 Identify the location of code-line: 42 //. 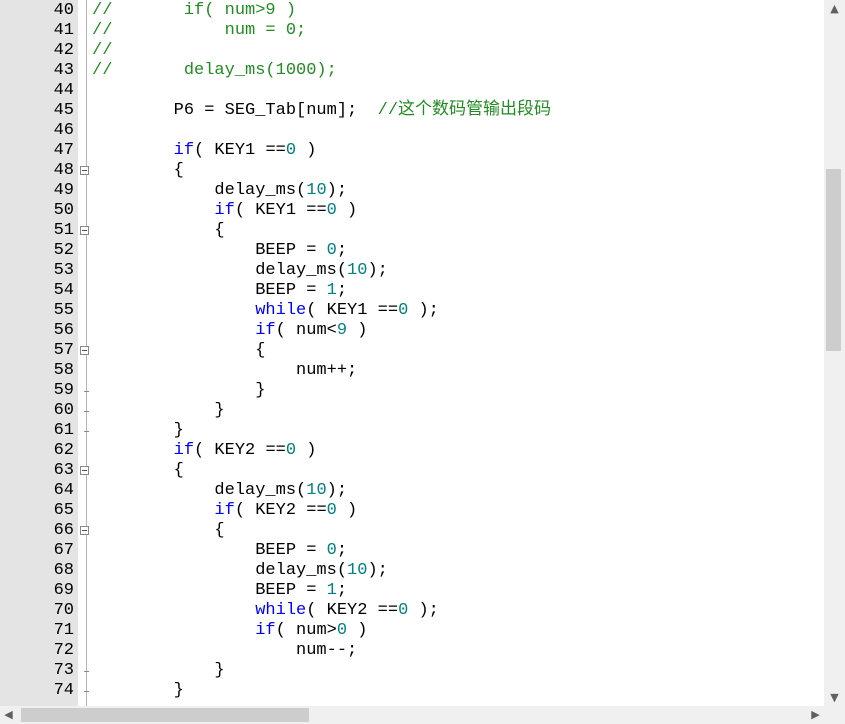
(412, 51).